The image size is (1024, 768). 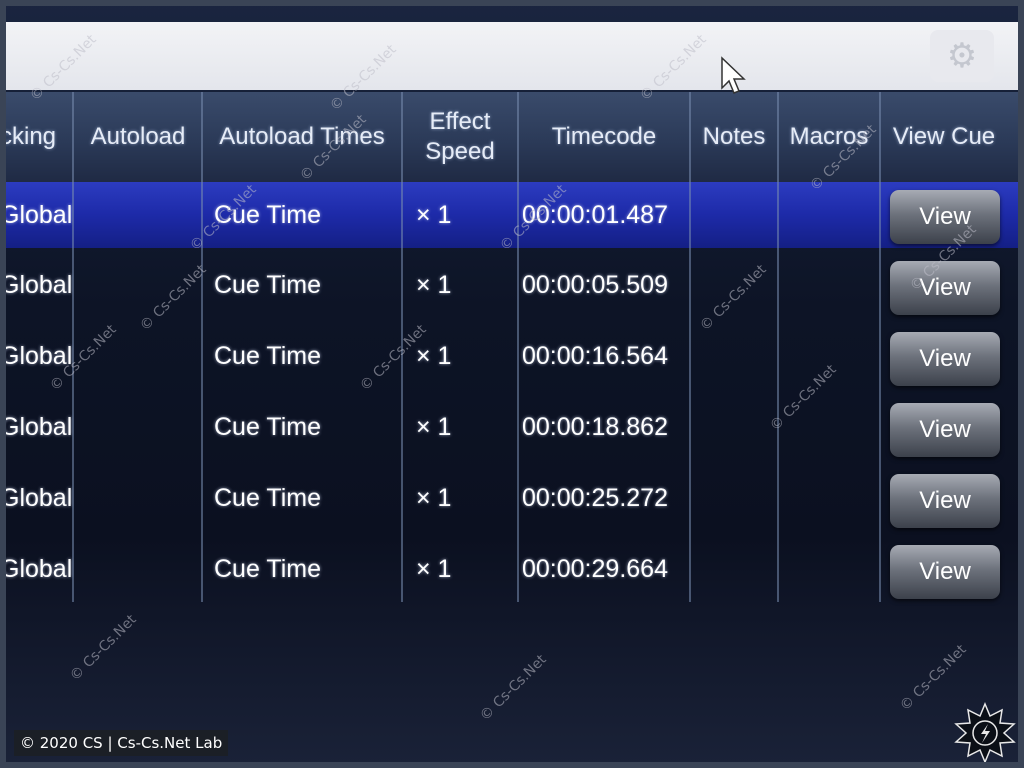 I want to click on column-header-effect-speed: Effect Speed, so click(x=460, y=137).